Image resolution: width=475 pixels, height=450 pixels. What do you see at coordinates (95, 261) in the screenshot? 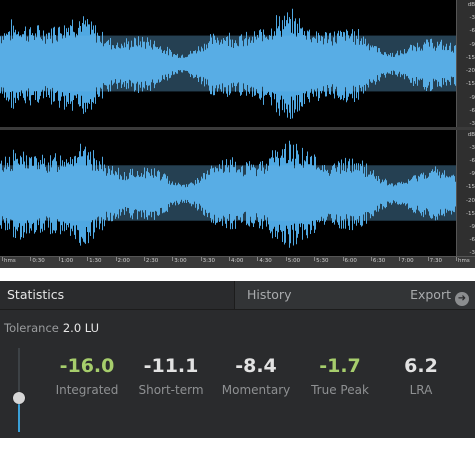
I see `time-label: 1:30` at bounding box center [95, 261].